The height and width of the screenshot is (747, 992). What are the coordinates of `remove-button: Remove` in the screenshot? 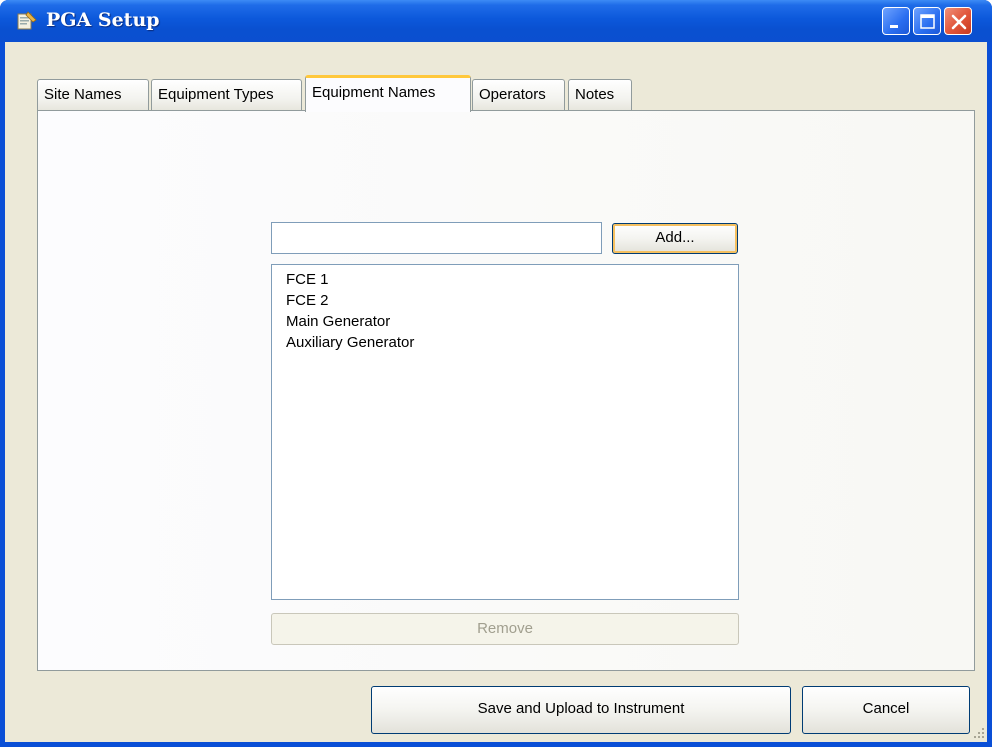 It's located at (505, 629).